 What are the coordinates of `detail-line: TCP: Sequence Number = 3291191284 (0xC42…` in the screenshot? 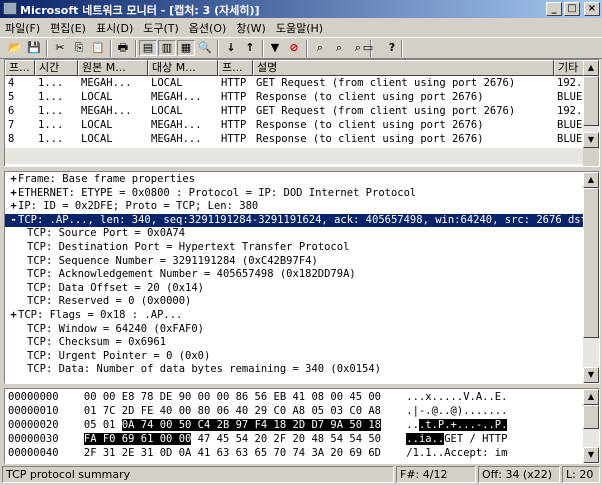 It's located at (163, 262).